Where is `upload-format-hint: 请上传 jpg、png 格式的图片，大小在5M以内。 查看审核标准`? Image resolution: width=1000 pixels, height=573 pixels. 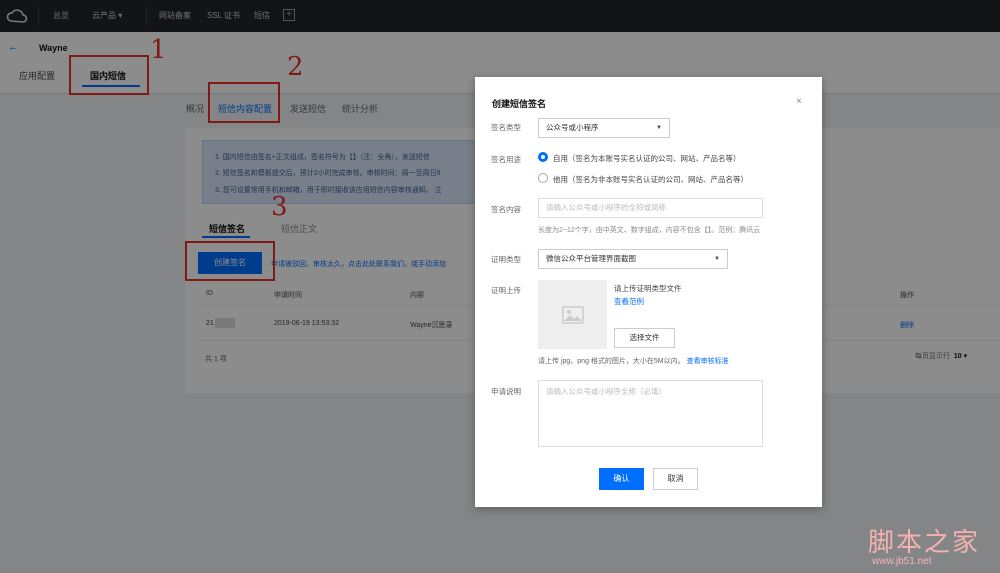
upload-format-hint: 请上传 jpg、png 格式的图片，大小在5M以内。 查看审核标准 is located at coordinates (633, 361).